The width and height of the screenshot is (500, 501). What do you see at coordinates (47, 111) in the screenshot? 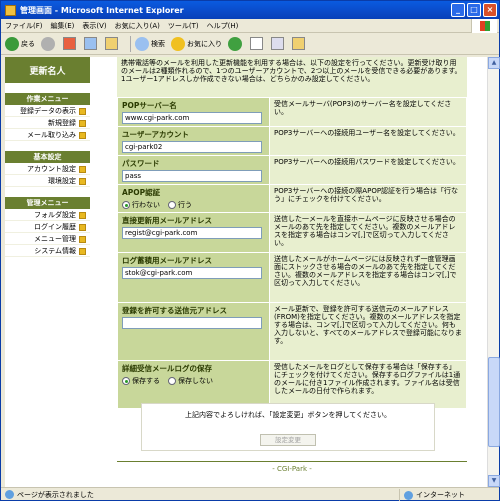
I see `sidebar-item-view-data: 登録データの表示` at bounding box center [47, 111].